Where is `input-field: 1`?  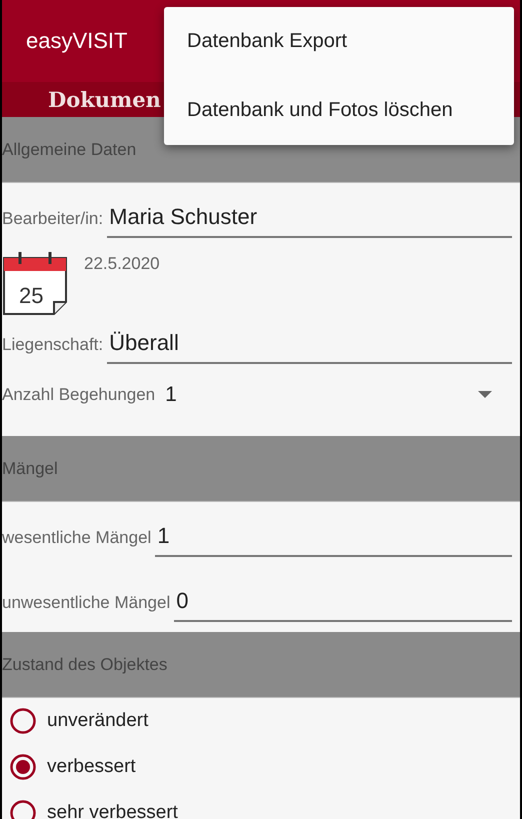 input-field: 1 is located at coordinates (333, 540).